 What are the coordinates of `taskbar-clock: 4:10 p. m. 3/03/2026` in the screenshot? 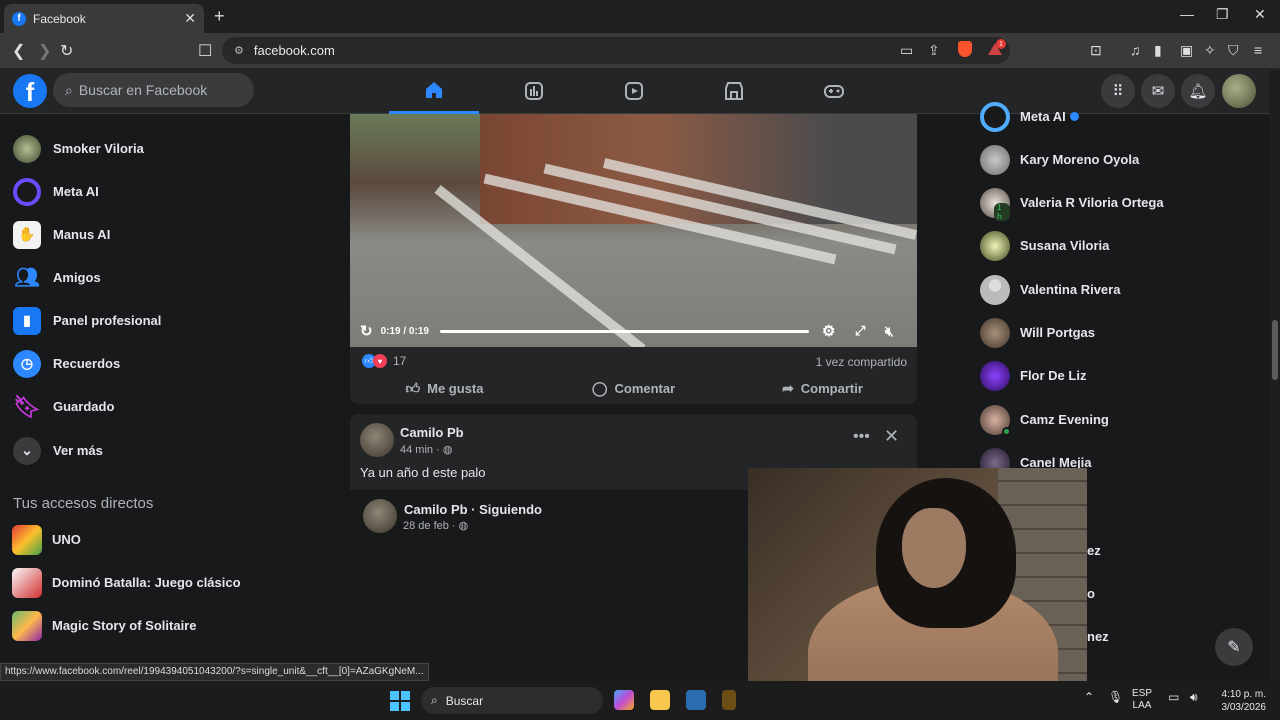 It's located at (1239, 701).